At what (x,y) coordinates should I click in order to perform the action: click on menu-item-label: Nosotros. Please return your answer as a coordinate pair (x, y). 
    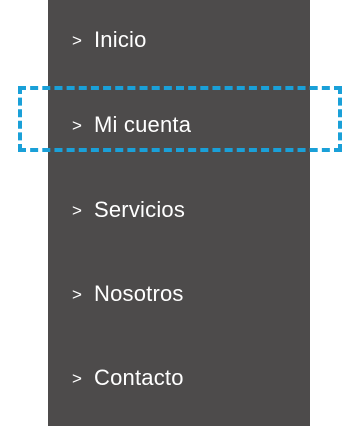
    Looking at the image, I should click on (139, 293).